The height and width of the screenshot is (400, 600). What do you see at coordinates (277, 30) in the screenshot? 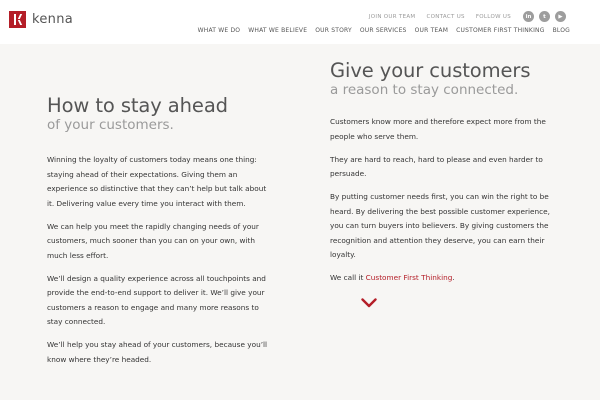
I see `nav-what-we-believe: WHAT WE BELIEVE` at bounding box center [277, 30].